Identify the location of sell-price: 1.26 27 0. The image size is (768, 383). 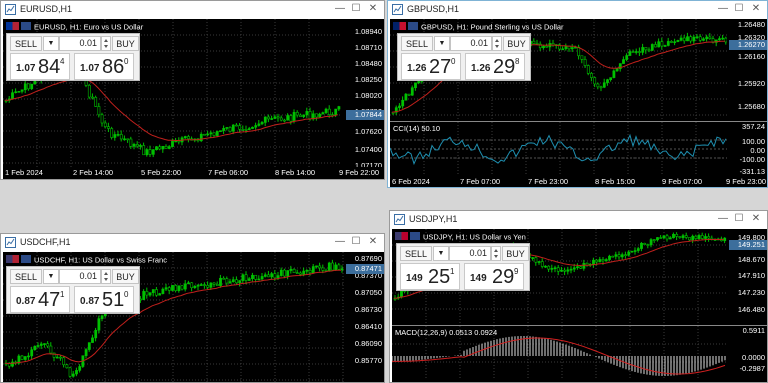
(431, 66).